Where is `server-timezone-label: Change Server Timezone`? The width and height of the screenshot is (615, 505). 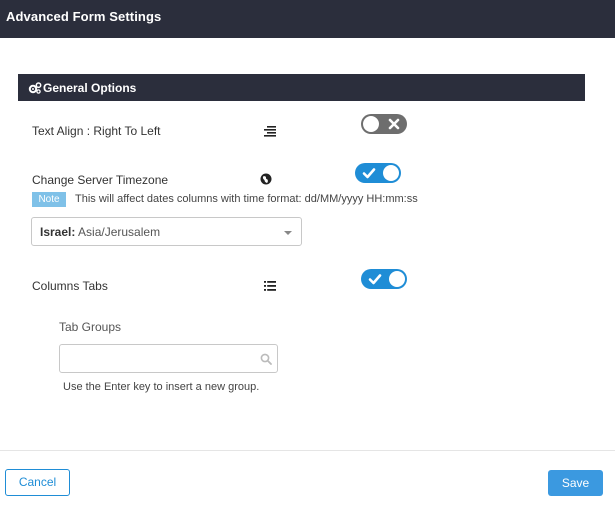
server-timezone-label: Change Server Timezone is located at coordinates (100, 180).